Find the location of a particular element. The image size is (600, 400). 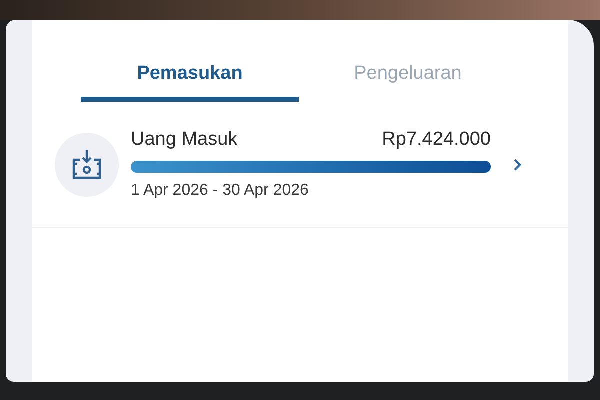

chevron-right-icon is located at coordinates (518, 165).